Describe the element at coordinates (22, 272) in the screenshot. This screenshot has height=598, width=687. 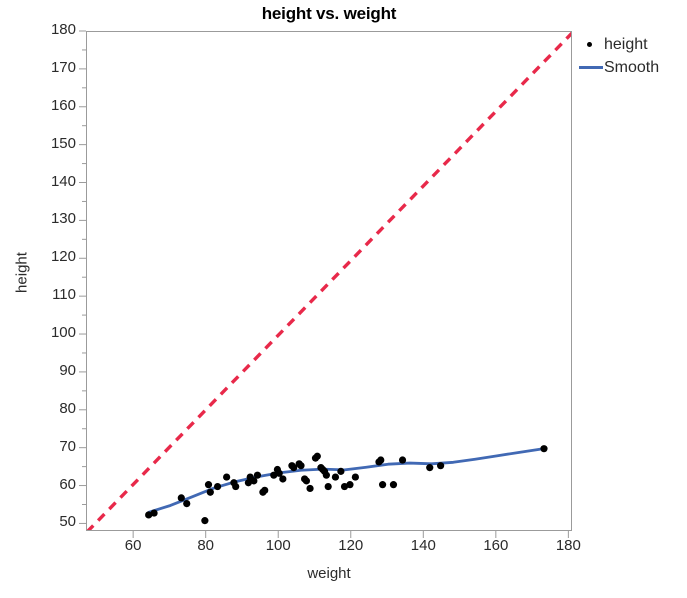
I see `y-axis-title: height` at that location.